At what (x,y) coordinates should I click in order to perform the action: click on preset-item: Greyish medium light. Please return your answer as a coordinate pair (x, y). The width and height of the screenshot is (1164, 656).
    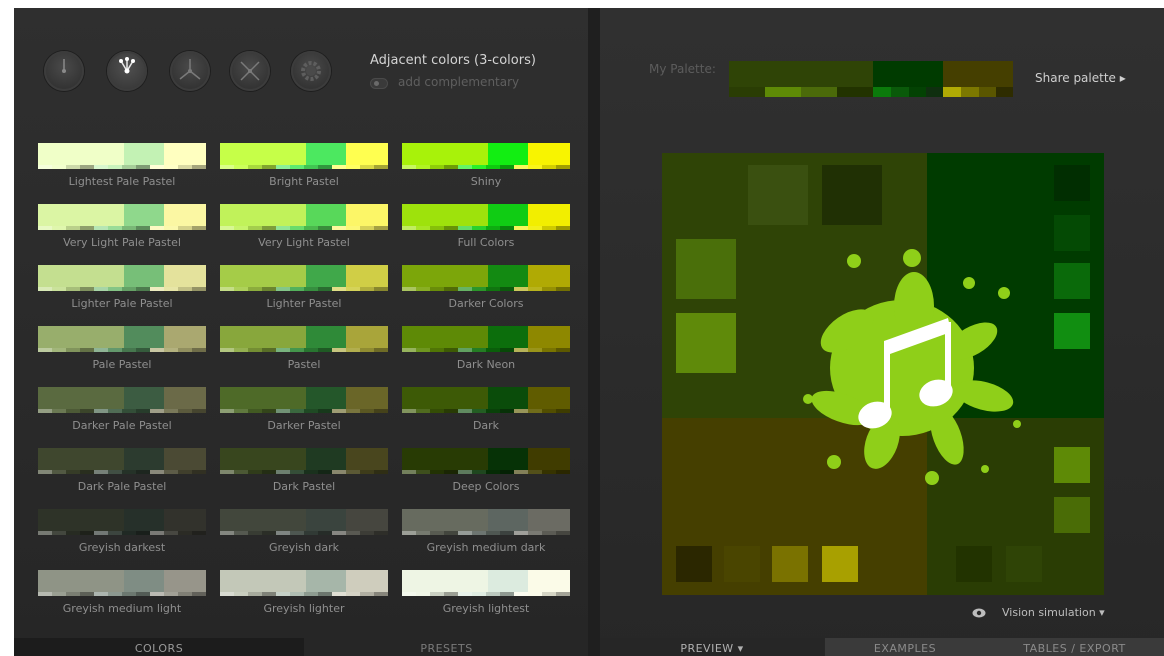
    Looking at the image, I should click on (122, 592).